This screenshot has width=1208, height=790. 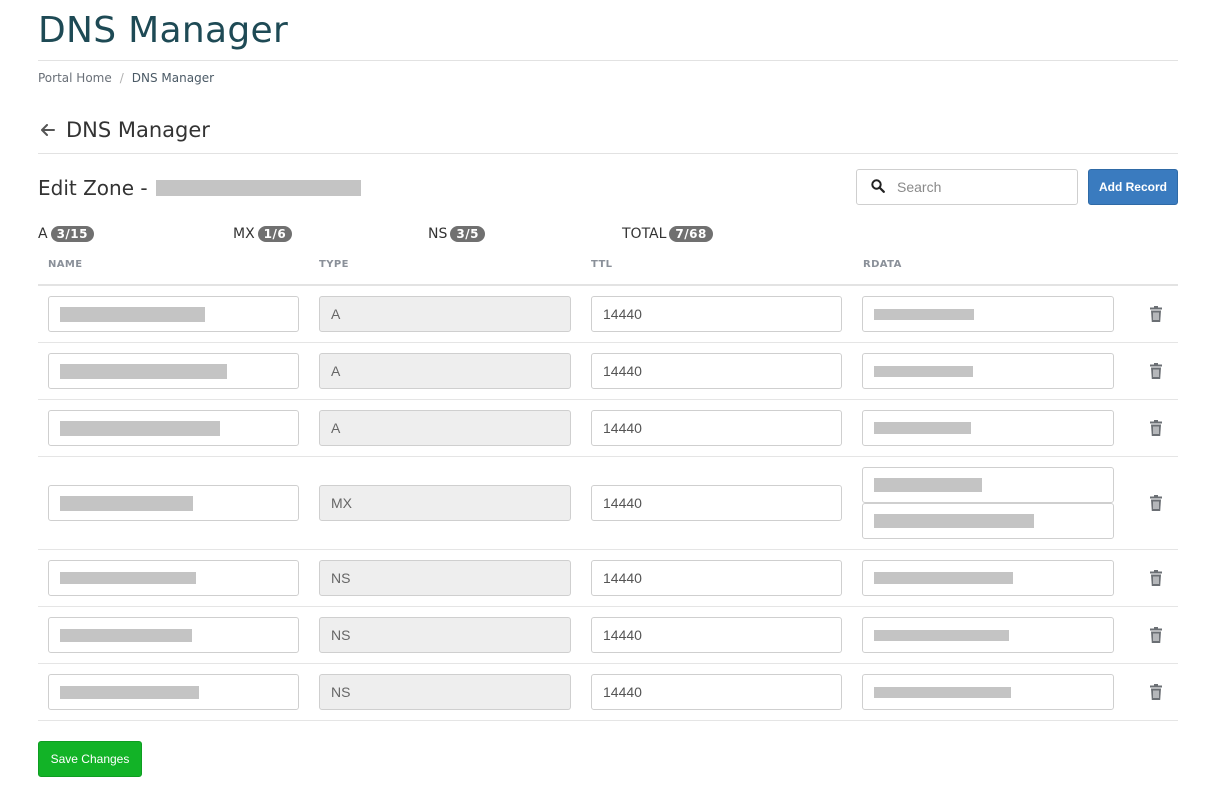 I want to click on edit-zone-label: Edit Zone -, so click(x=93, y=188).